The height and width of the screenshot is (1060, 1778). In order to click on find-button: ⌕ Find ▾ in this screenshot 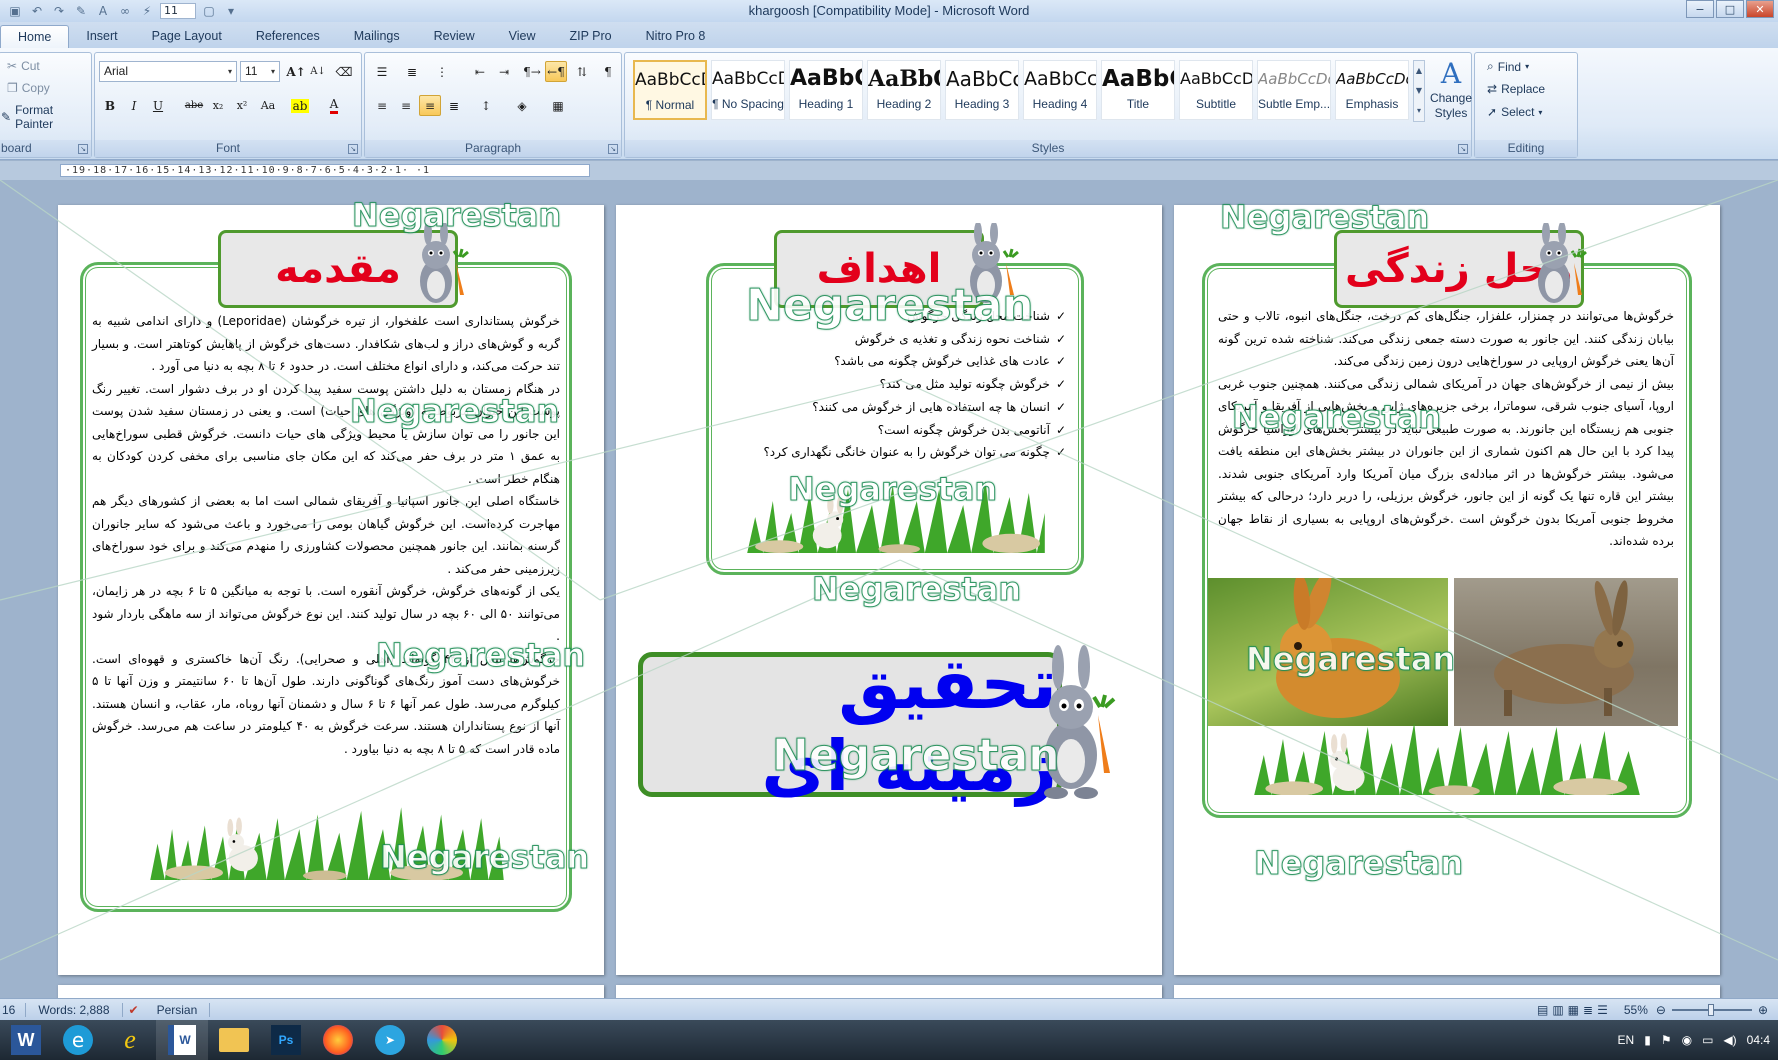, I will do `click(1508, 66)`.